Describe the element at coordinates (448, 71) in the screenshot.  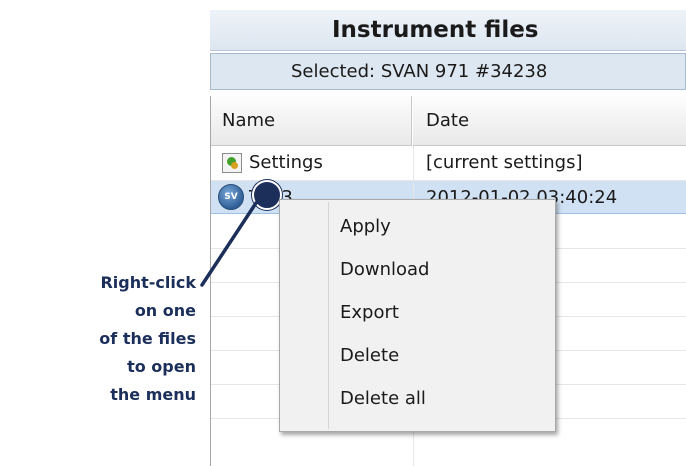
I see `selected-instrument-label: Selected: SVAN 971 #34238` at that location.